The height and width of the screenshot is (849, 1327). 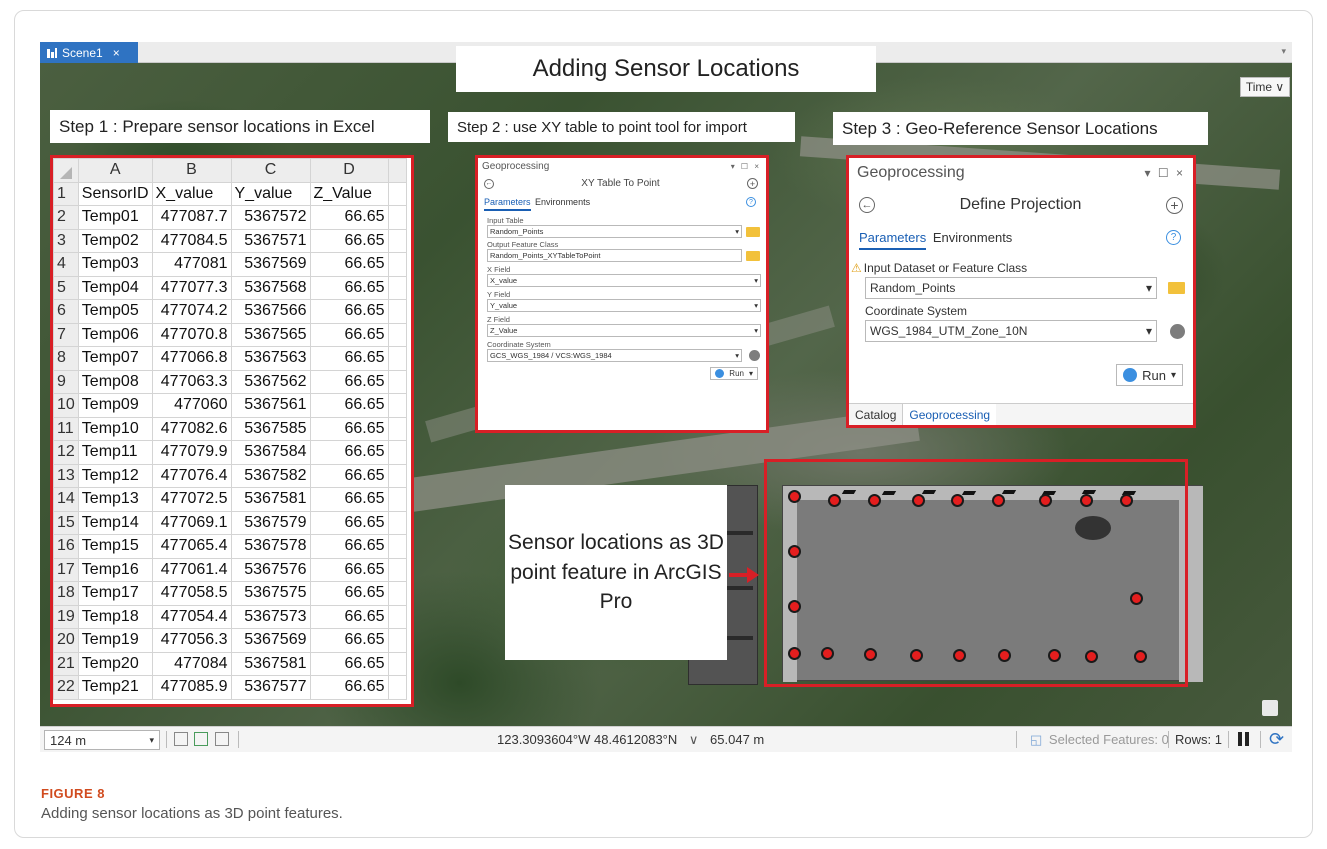 What do you see at coordinates (115, 193) in the screenshot?
I see `cell: SensorID` at bounding box center [115, 193].